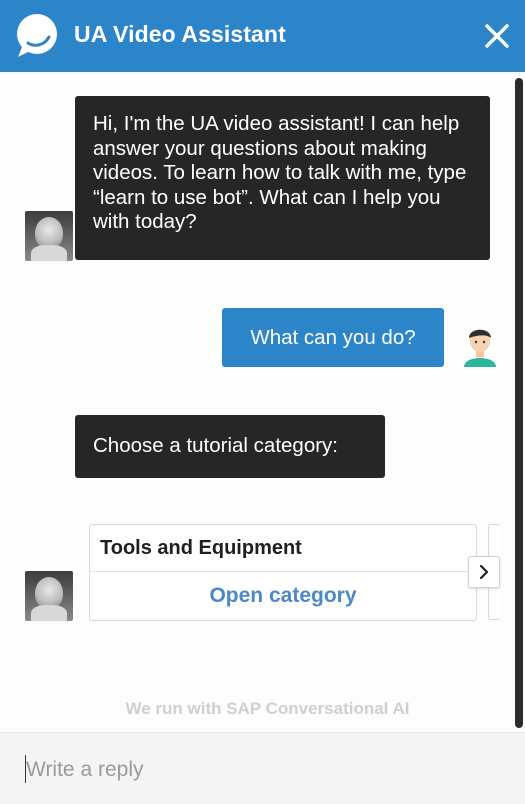 Image resolution: width=525 pixels, height=804 pixels. I want to click on conversation-scrollbar, so click(519, 403).